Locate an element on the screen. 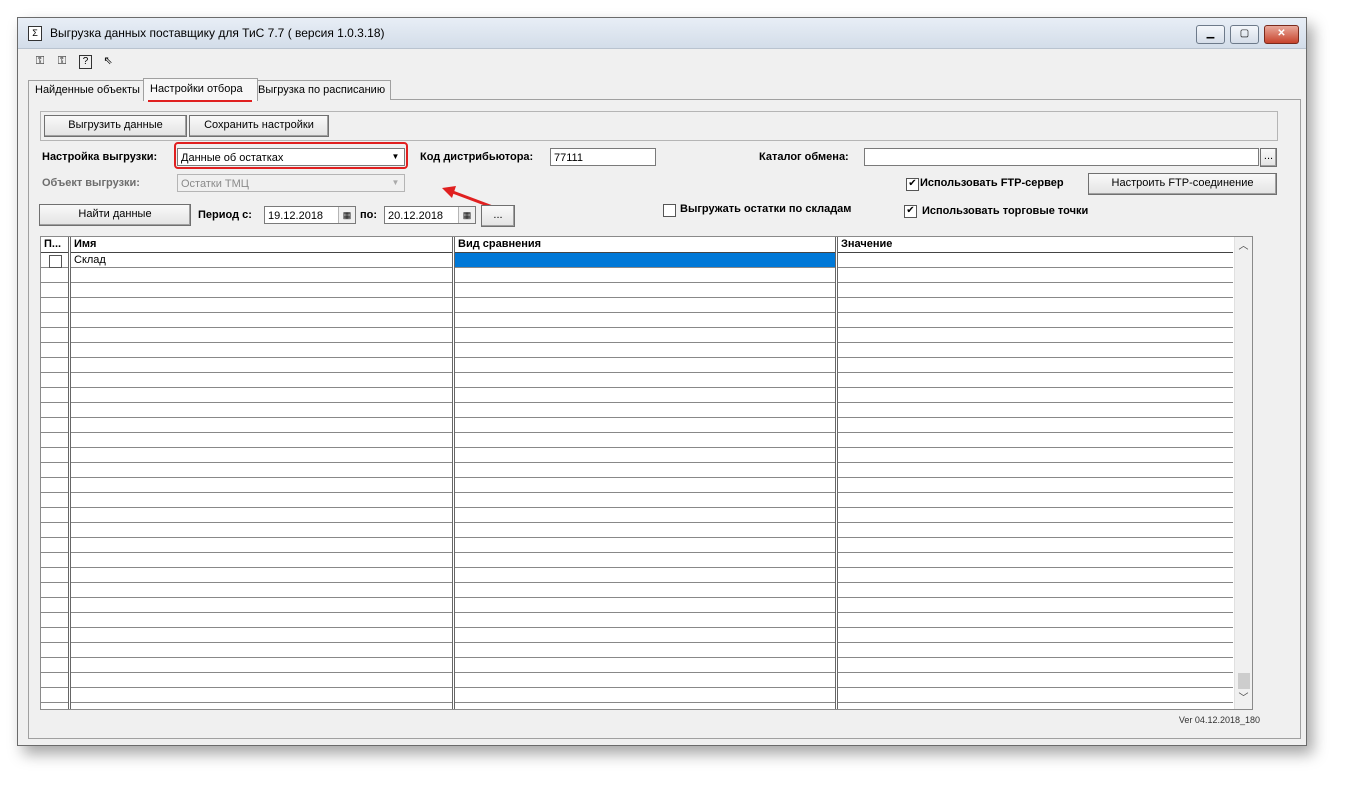  use-outlets-checkbox: ✔ is located at coordinates (910, 211).